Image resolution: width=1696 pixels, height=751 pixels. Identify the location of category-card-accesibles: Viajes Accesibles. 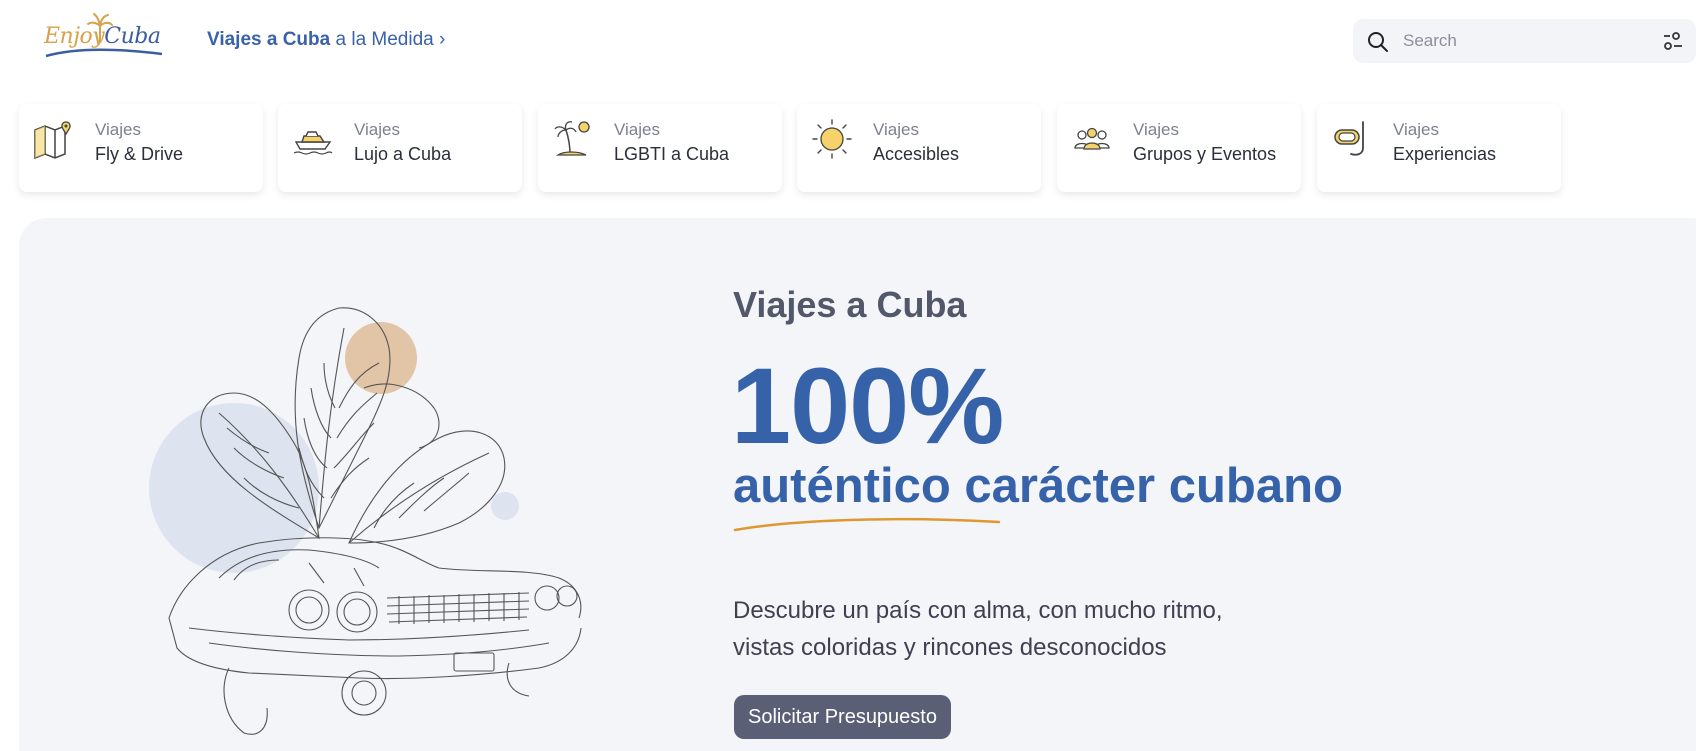
(919, 148).